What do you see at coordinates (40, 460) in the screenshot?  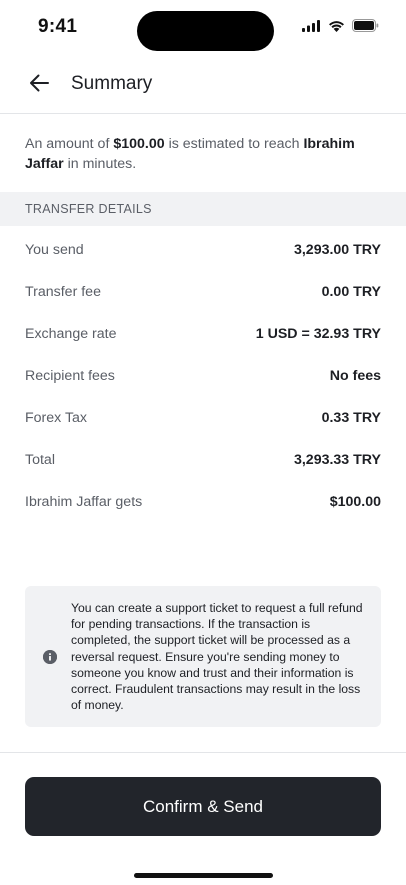 I see `detail-label: Total` at bounding box center [40, 460].